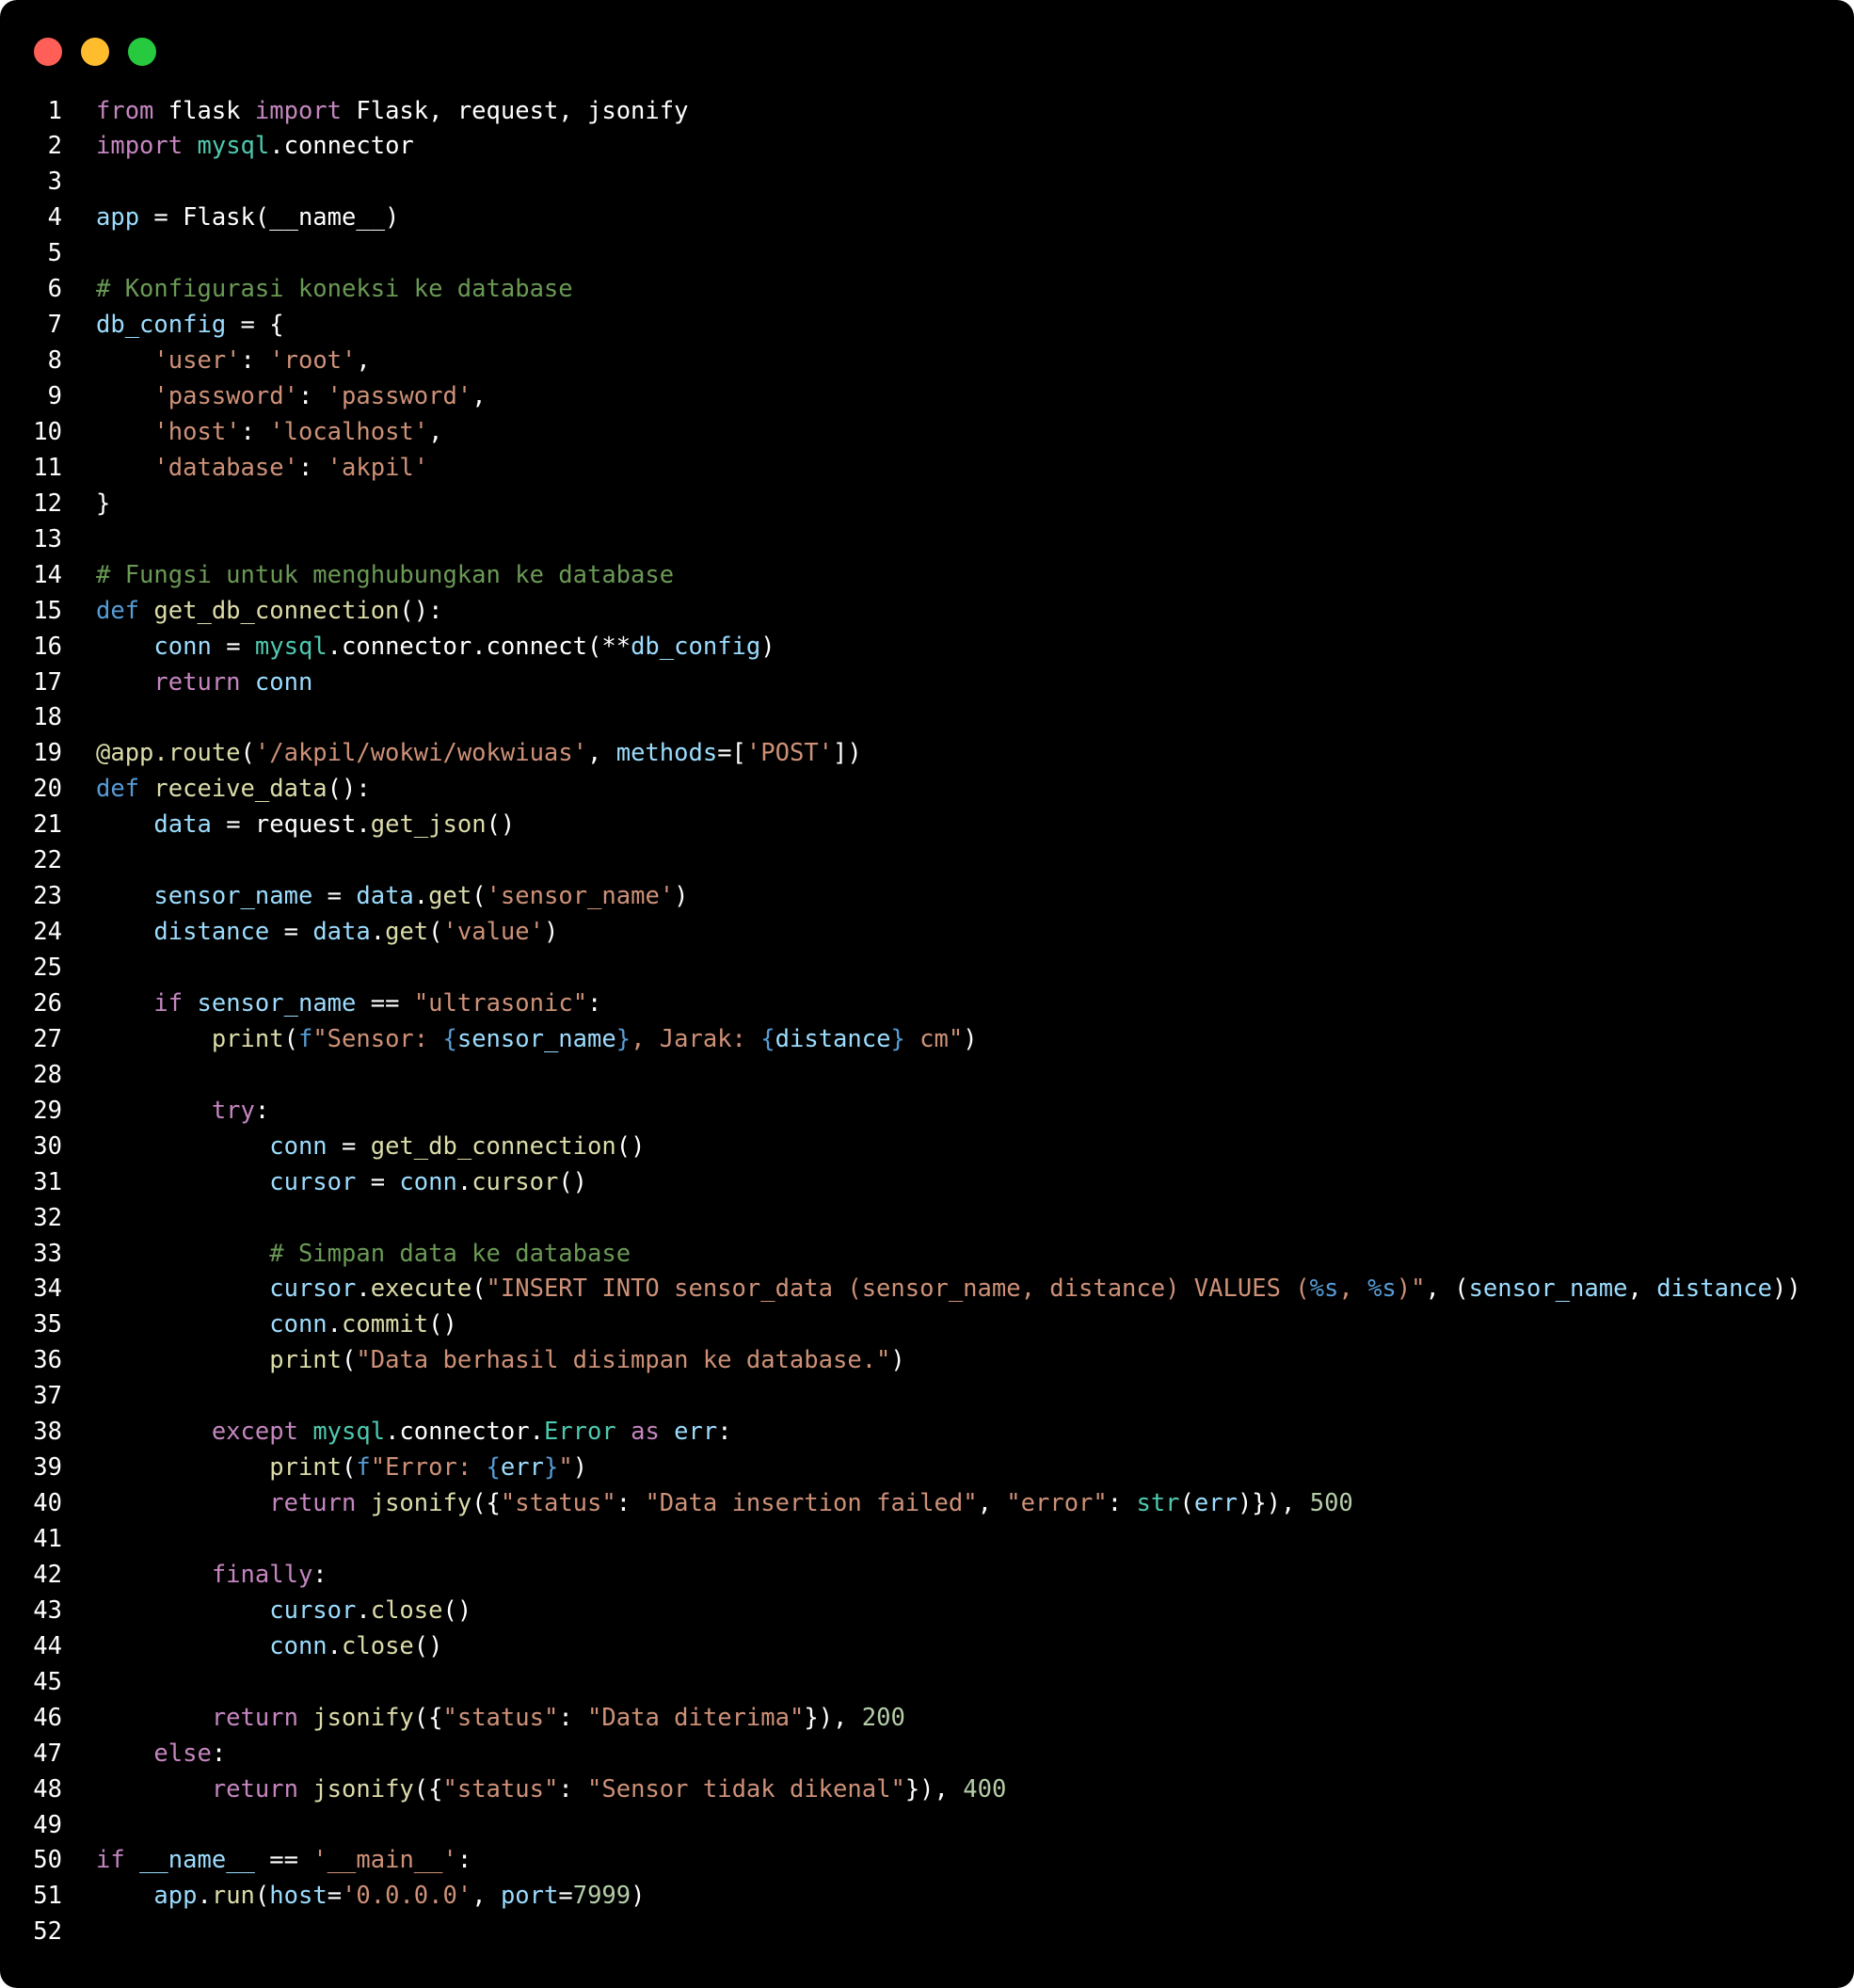  What do you see at coordinates (47, 1396) in the screenshot?
I see `line-number: 37` at bounding box center [47, 1396].